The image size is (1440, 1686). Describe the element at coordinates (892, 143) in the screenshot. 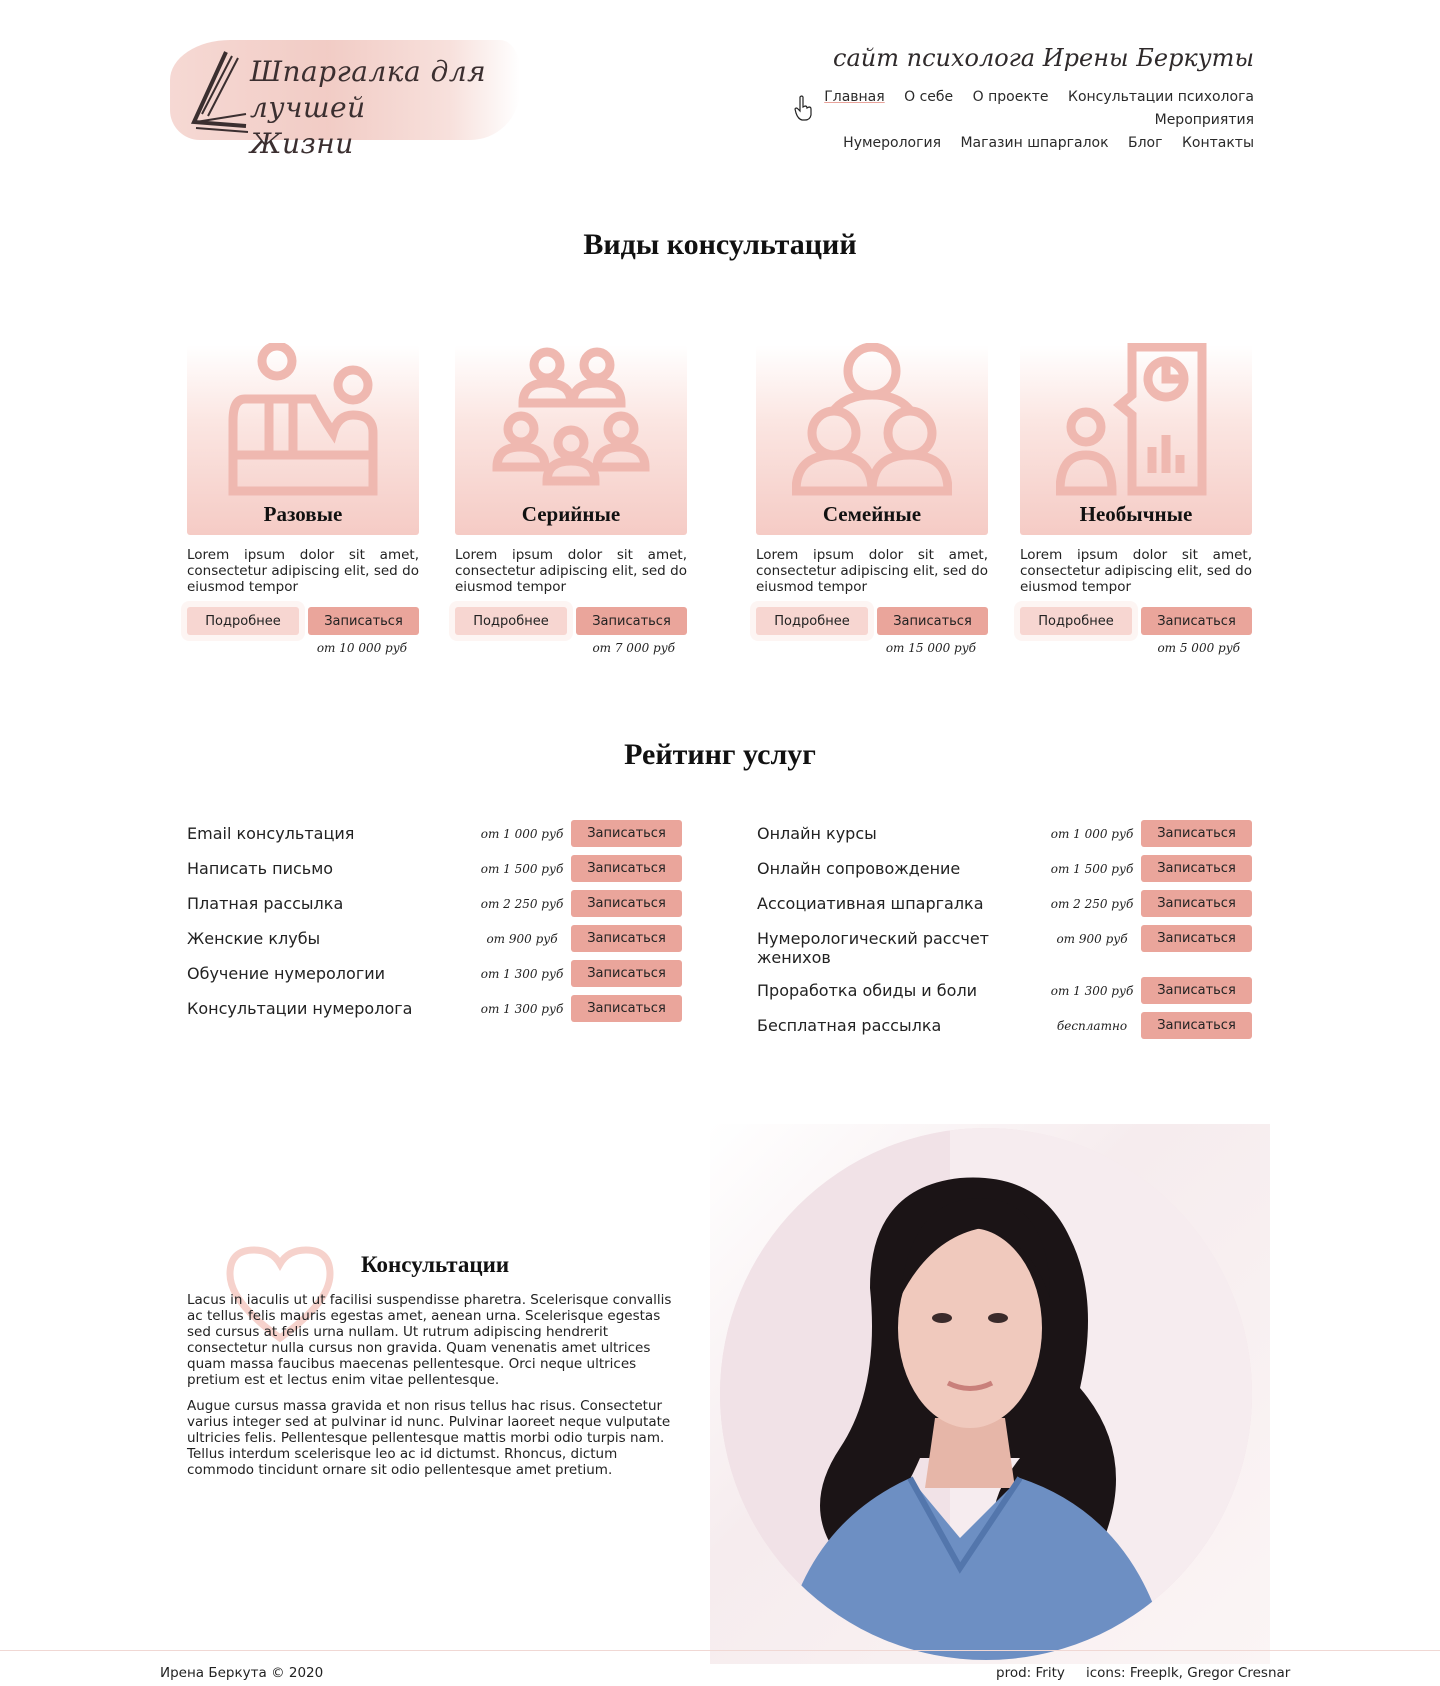

I see `nav-numerology: Нумерология` at that location.